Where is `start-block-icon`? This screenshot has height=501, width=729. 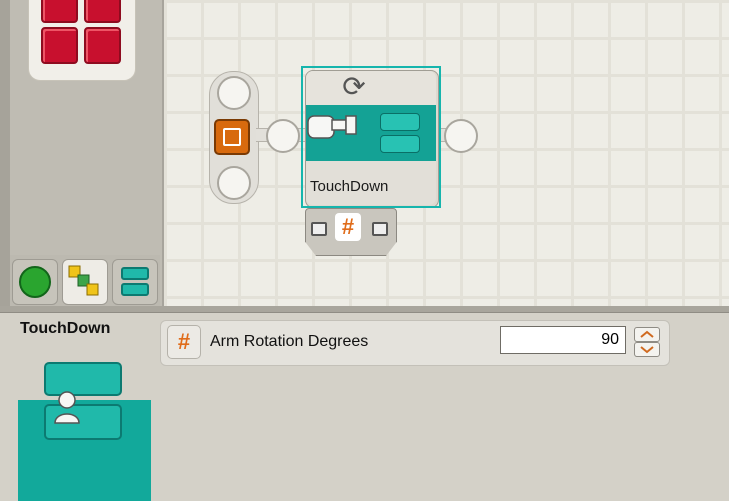 start-block-icon is located at coordinates (232, 137).